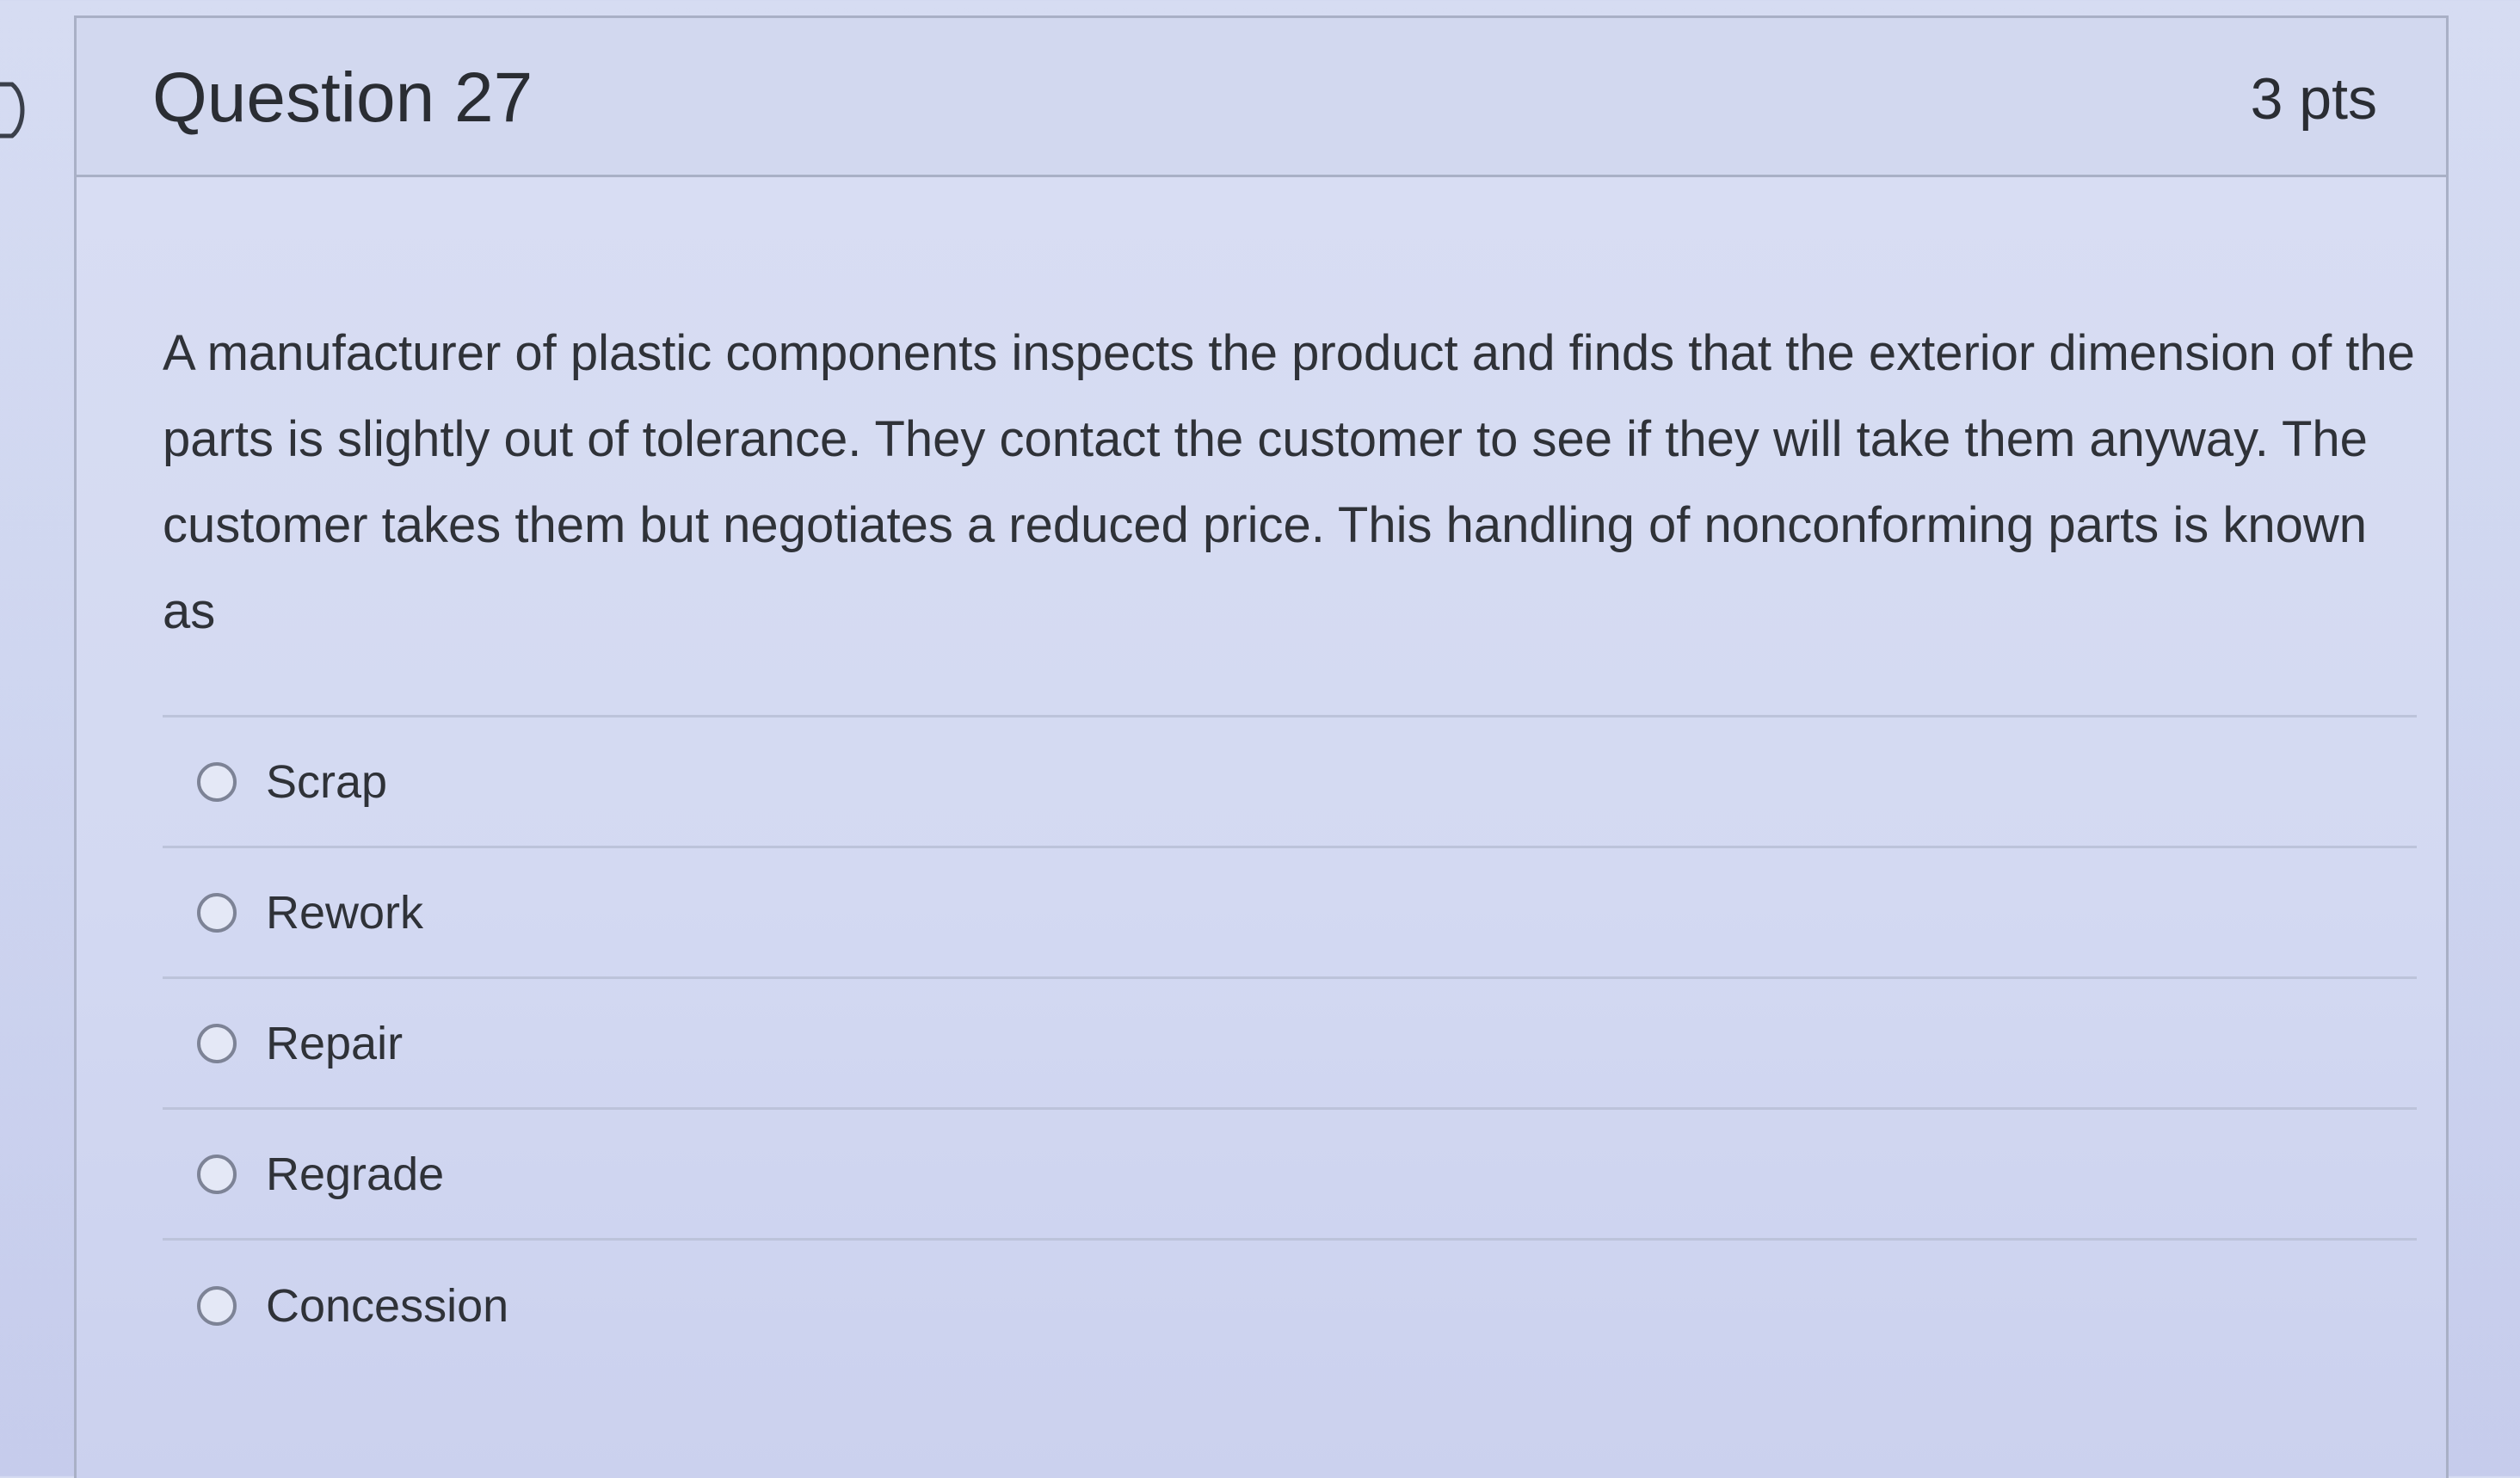  What do you see at coordinates (388, 1306) in the screenshot?
I see `answer-label: Concession` at bounding box center [388, 1306].